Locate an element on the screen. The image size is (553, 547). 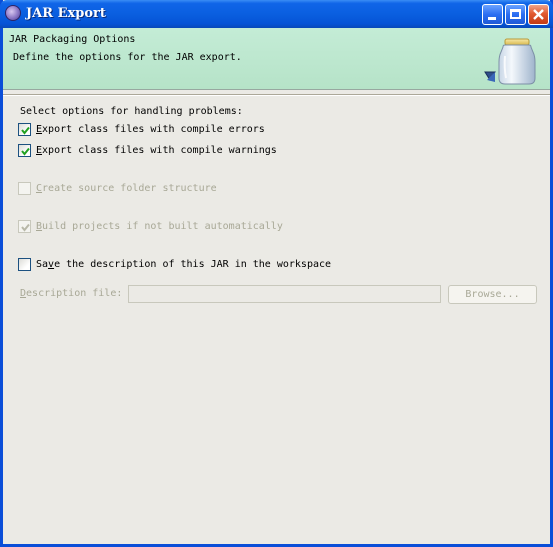
jar-icon is located at coordinates (510, 61).